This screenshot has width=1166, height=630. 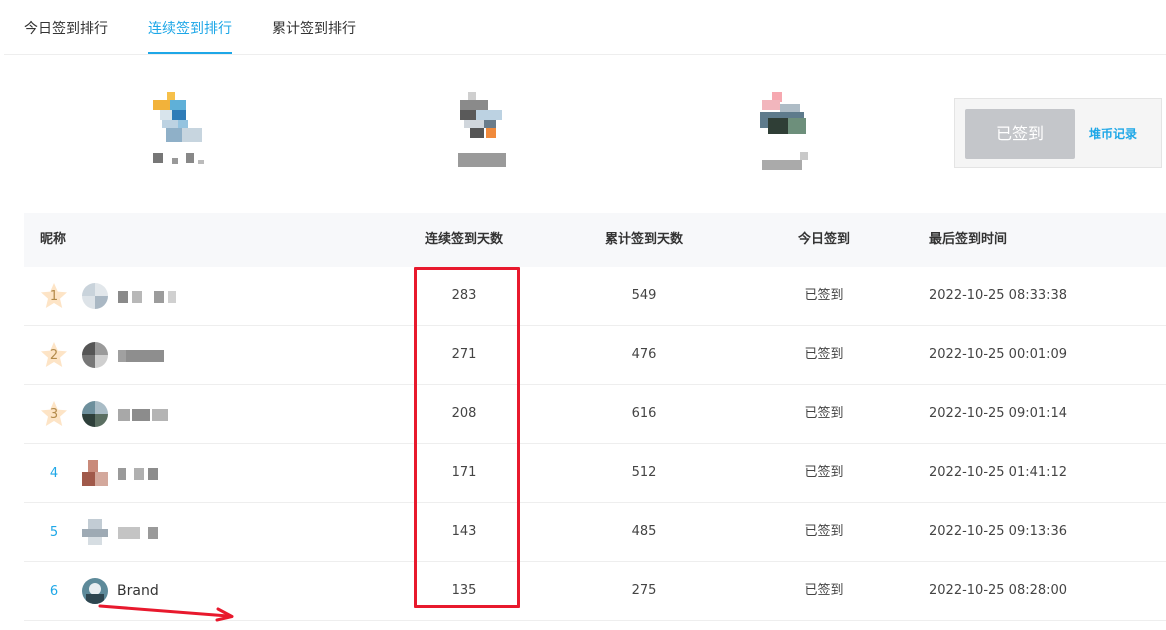 What do you see at coordinates (595, 414) in the screenshot?
I see `table-row: 3 208 616 已签到 2022-10-25 09:01:14` at bounding box center [595, 414].